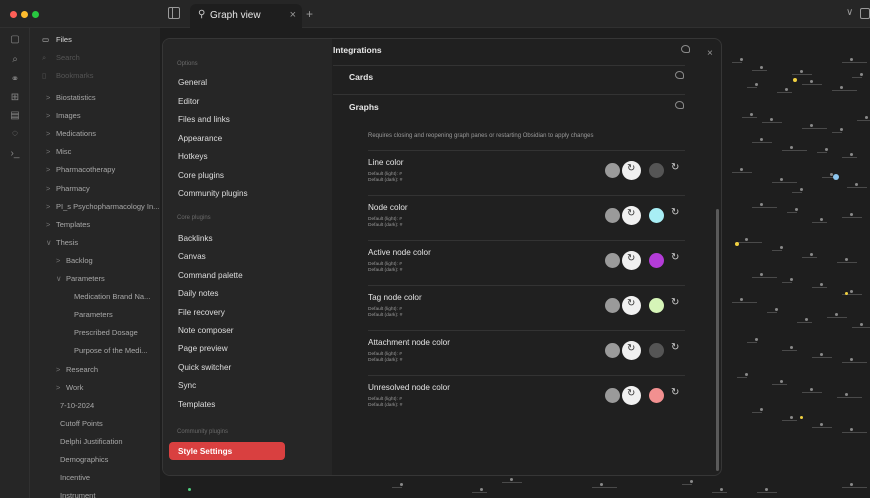  Describe the element at coordinates (227, 101) in the screenshot. I see `nav-item: Editor` at that location.